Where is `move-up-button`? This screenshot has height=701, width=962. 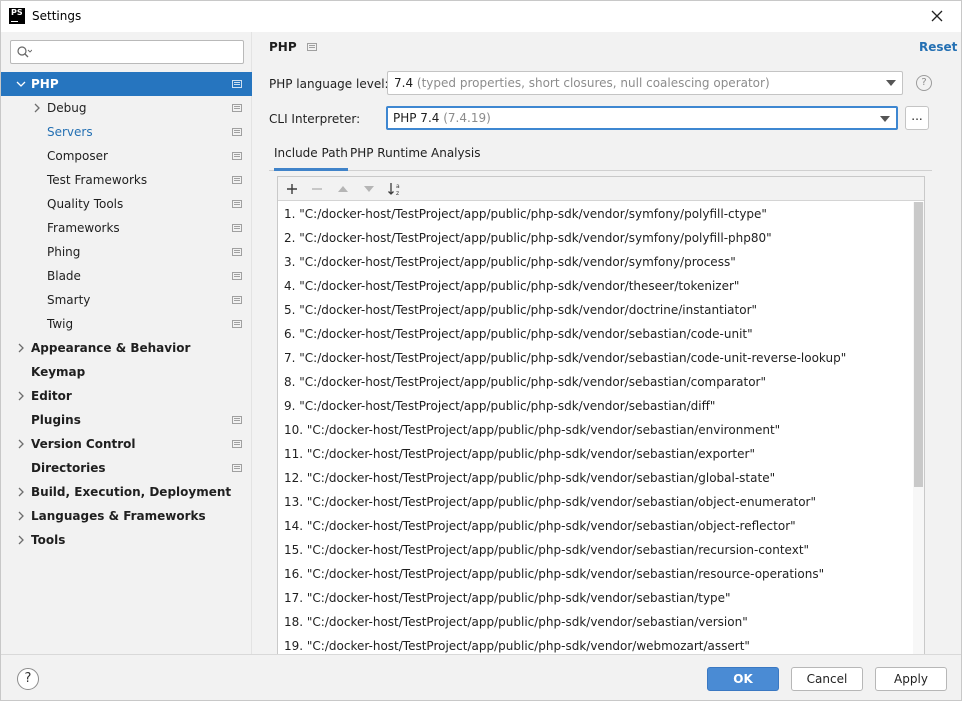 move-up-button is located at coordinates (343, 189).